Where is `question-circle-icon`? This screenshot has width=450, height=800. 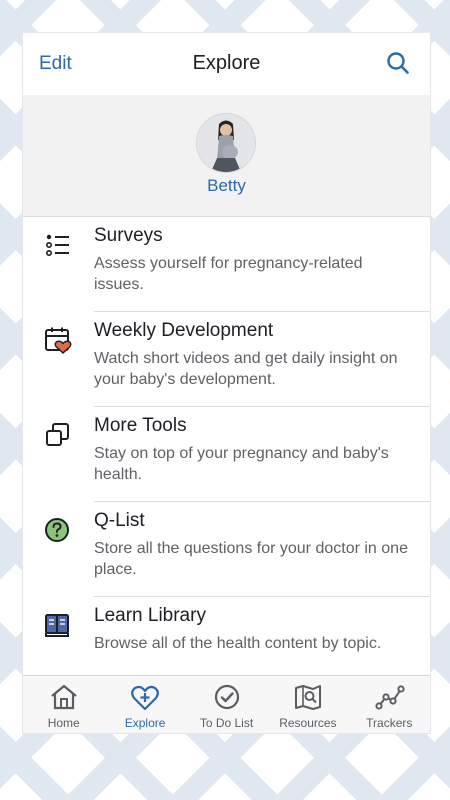
question-circle-icon is located at coordinates (58, 530).